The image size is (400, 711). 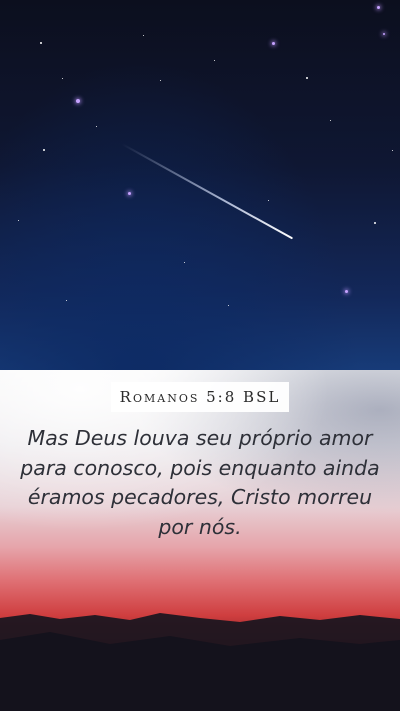 I want to click on reference-badge: Romanos 5:8 BSL, so click(x=200, y=397).